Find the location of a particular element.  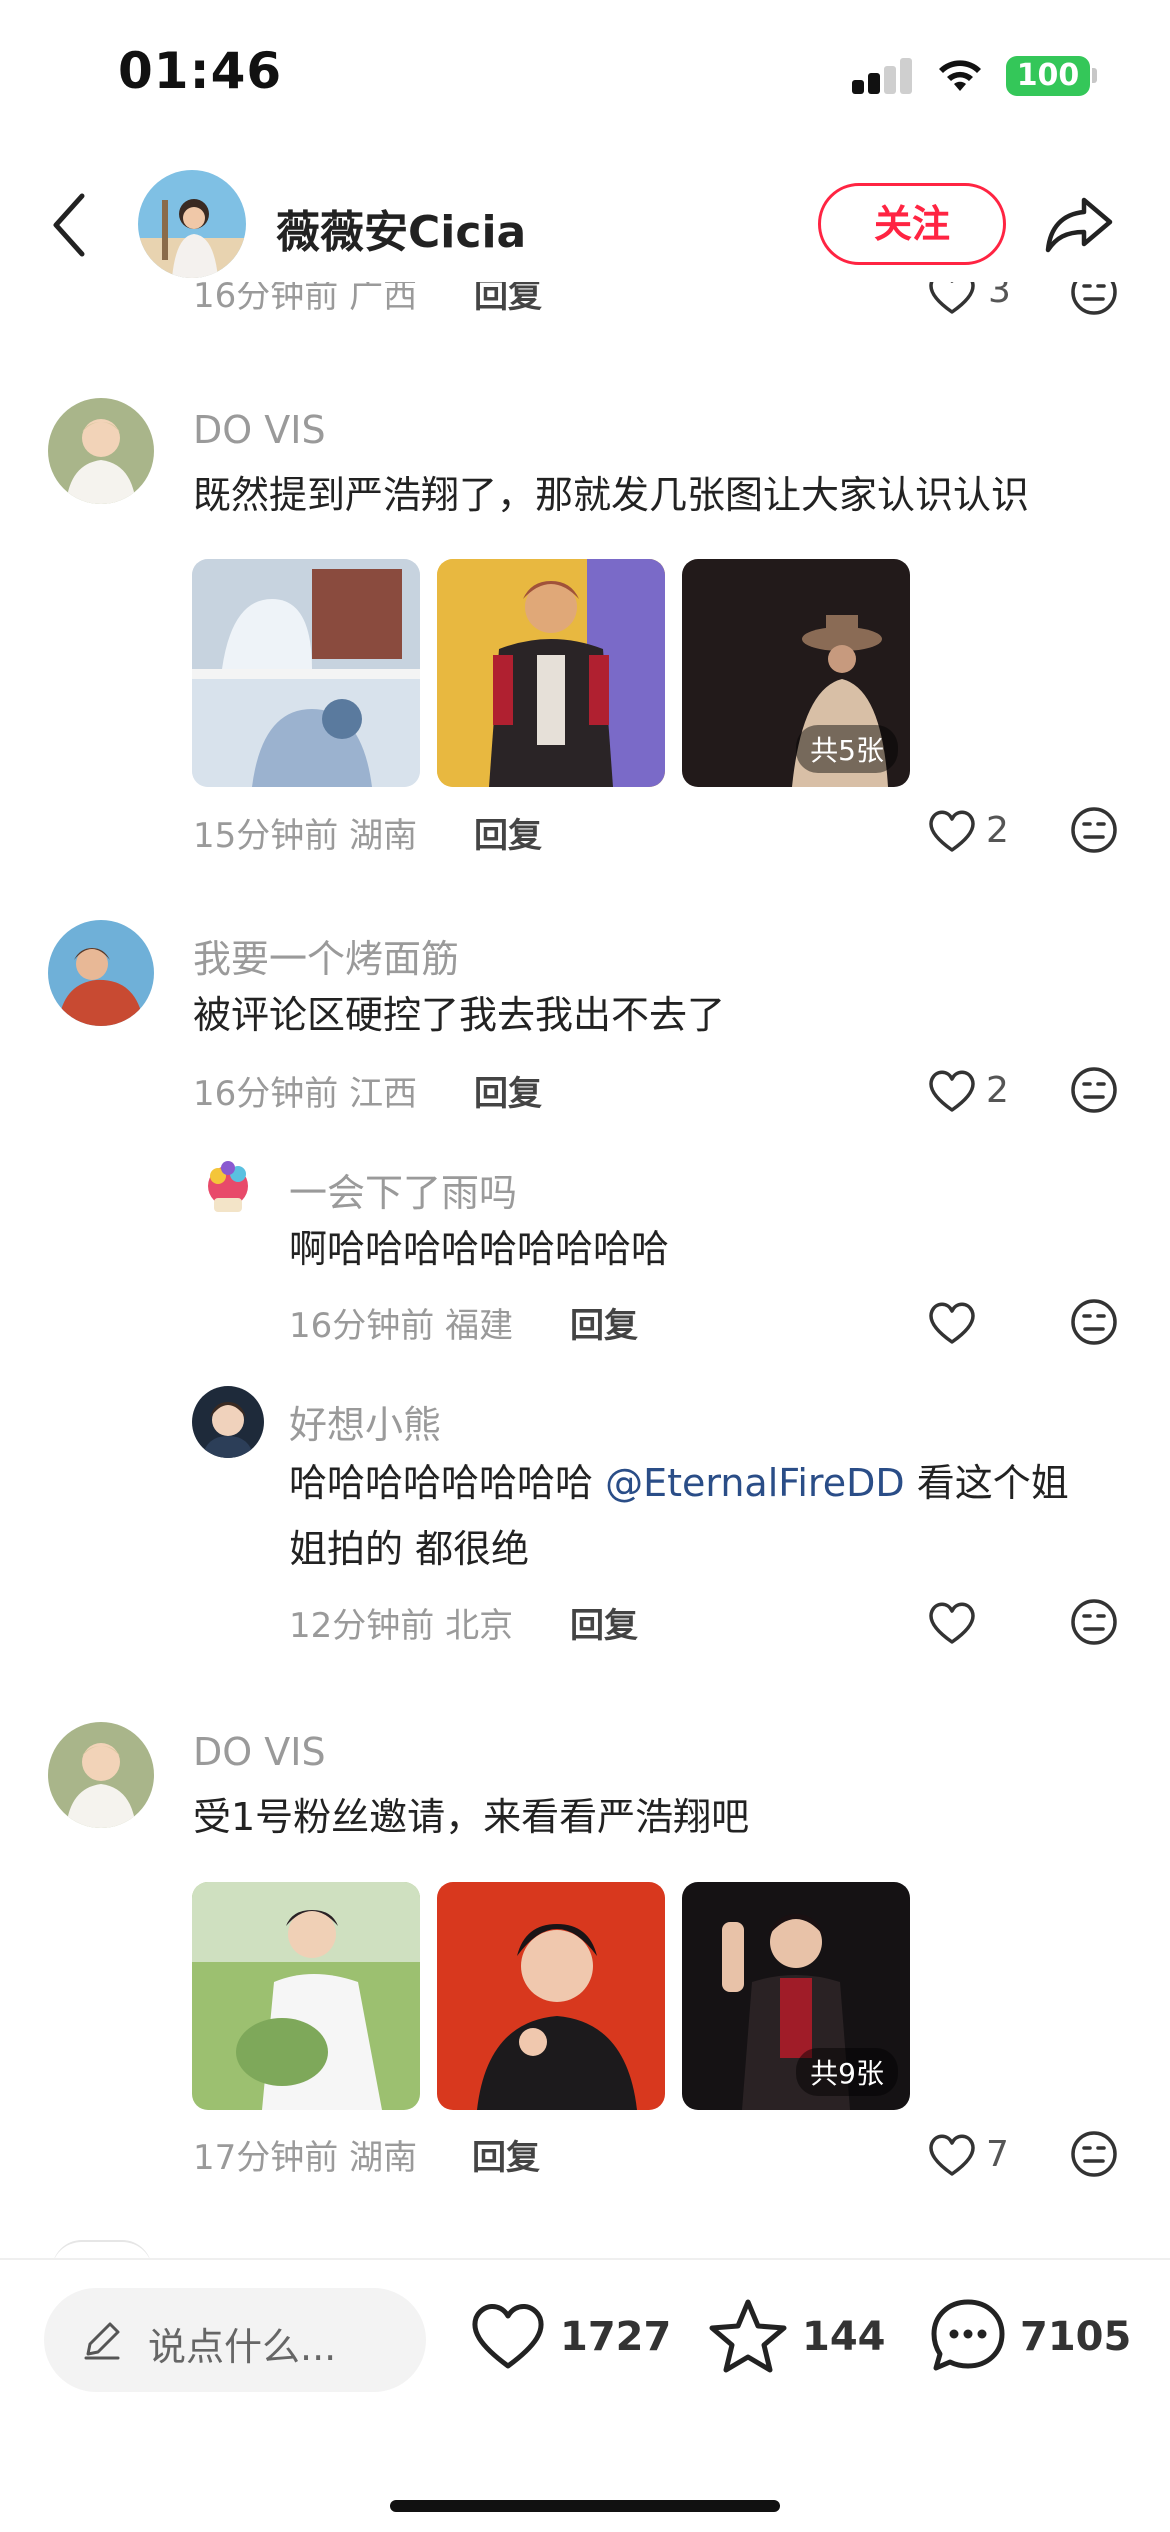

like-heart-icon is located at coordinates (508, 2336).